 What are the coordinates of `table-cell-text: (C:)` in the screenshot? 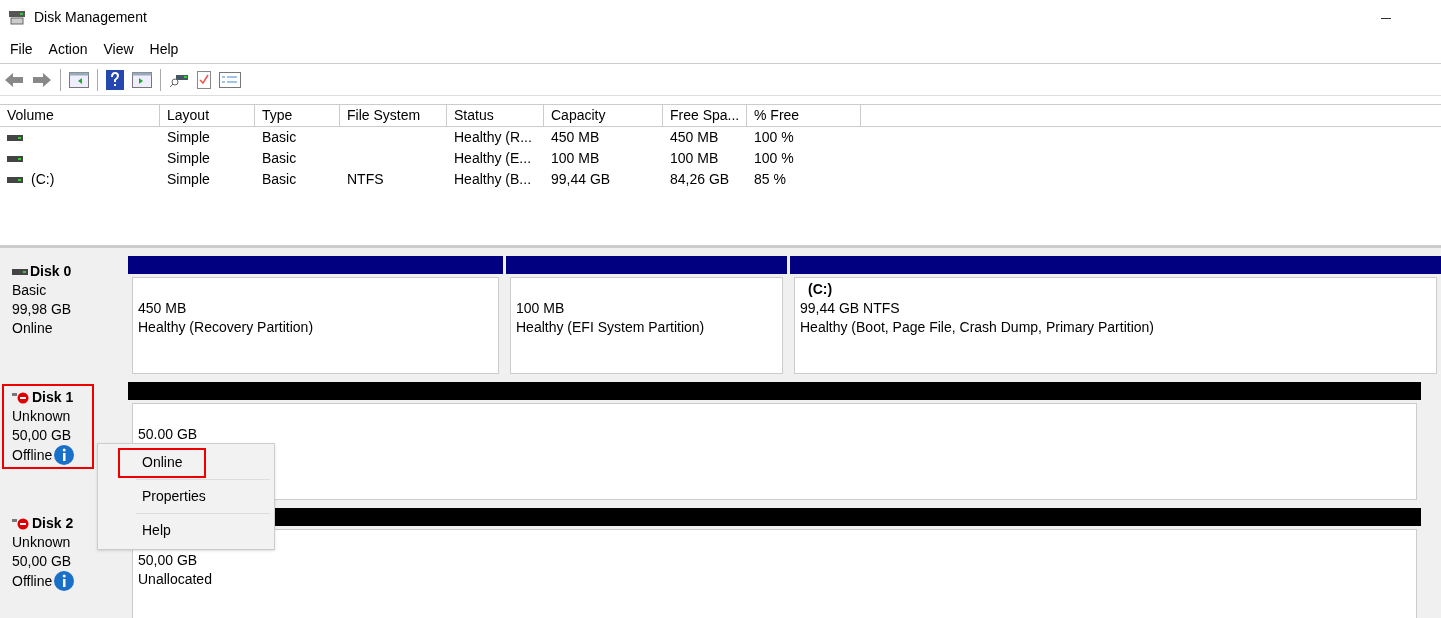 It's located at (43, 179).